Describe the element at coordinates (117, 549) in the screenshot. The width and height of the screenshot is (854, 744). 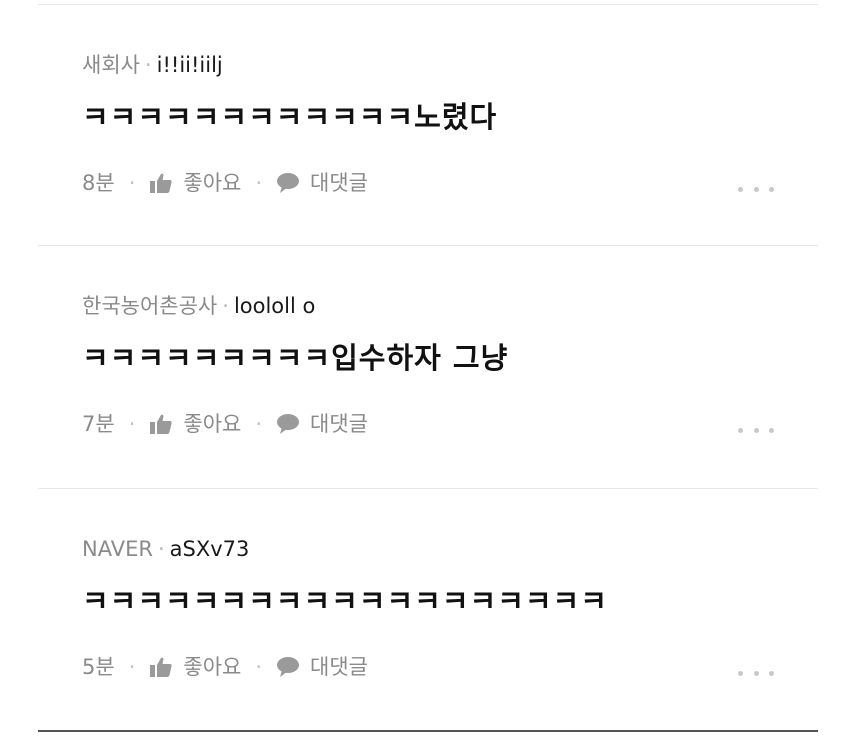
I see `comment-source: NAVER` at that location.